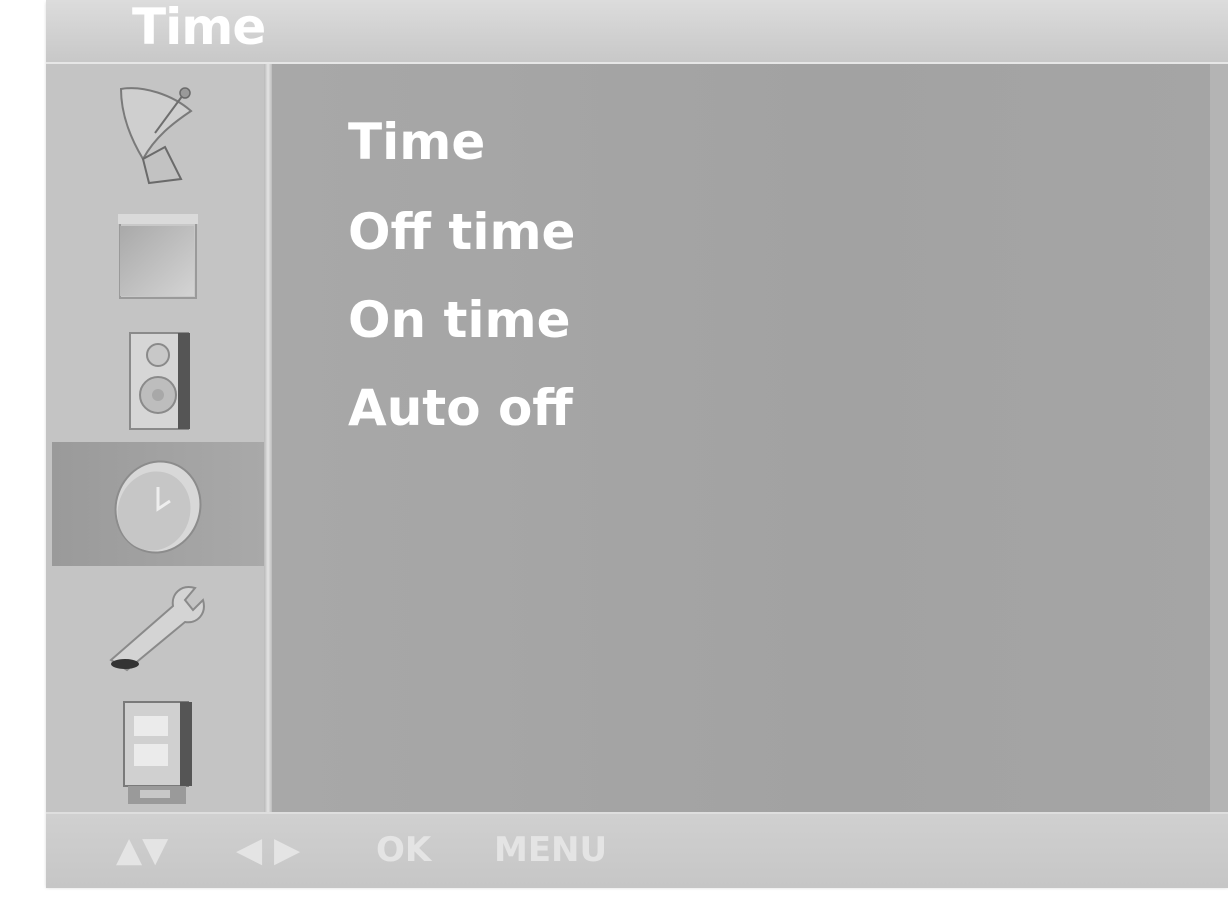  Describe the element at coordinates (268, 438) in the screenshot. I see `sidebar-divider` at that location.